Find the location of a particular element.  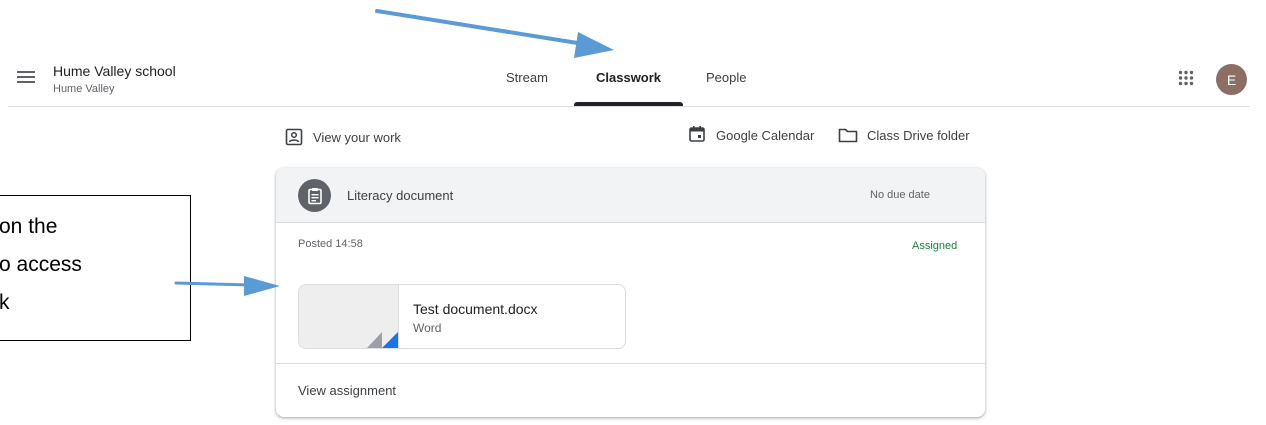

callout-line-3: k is located at coordinates (5, 302).